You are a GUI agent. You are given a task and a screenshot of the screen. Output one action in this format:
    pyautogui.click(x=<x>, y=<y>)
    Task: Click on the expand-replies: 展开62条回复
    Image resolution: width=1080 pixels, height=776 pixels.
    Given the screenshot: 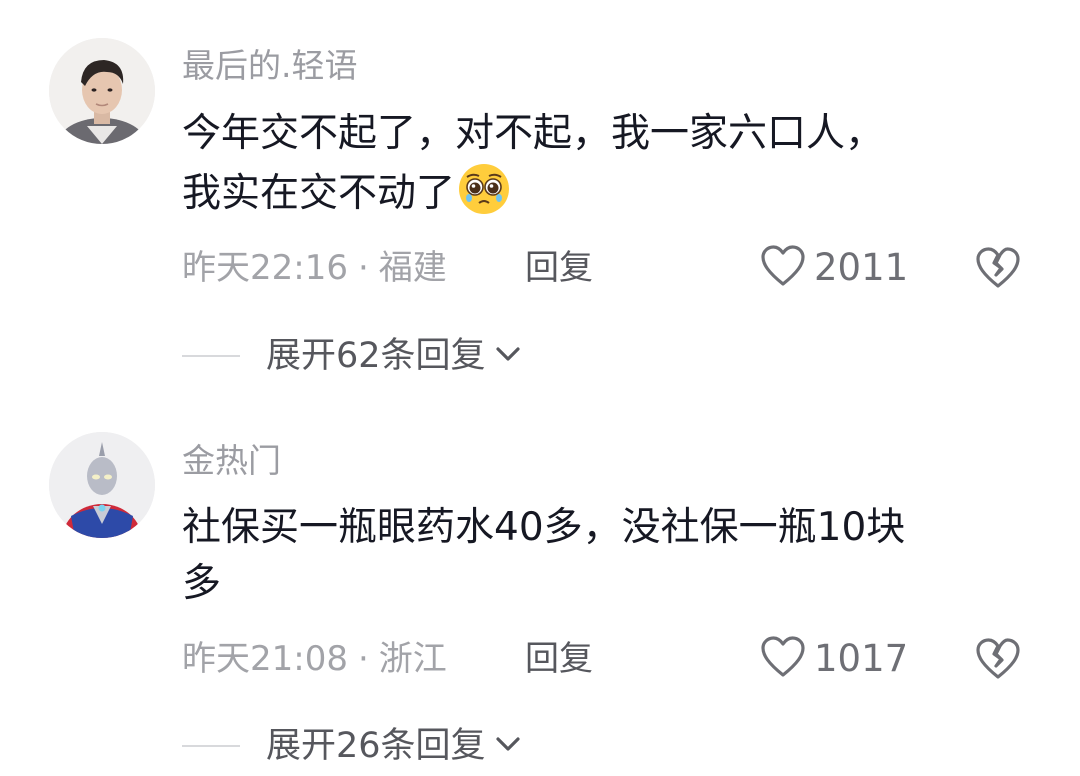 What is the action you would take?
    pyautogui.click(x=352, y=356)
    